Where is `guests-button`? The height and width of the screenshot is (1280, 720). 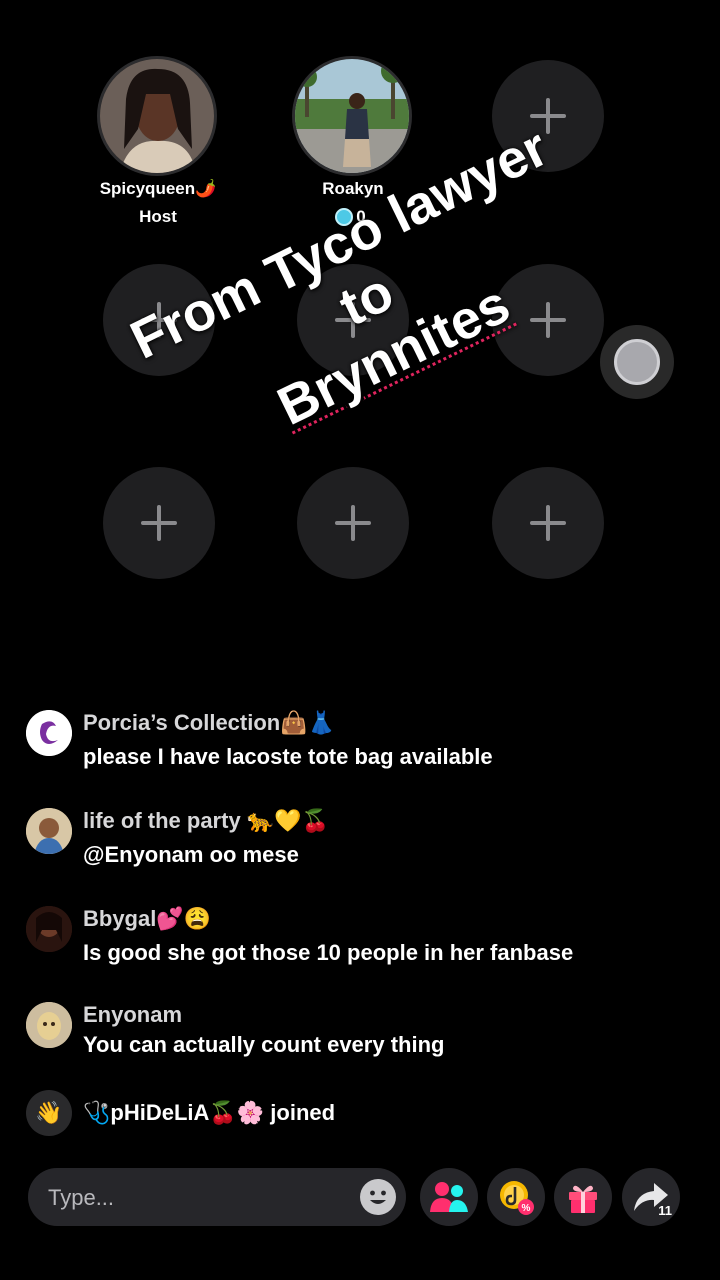 guests-button is located at coordinates (449, 1197).